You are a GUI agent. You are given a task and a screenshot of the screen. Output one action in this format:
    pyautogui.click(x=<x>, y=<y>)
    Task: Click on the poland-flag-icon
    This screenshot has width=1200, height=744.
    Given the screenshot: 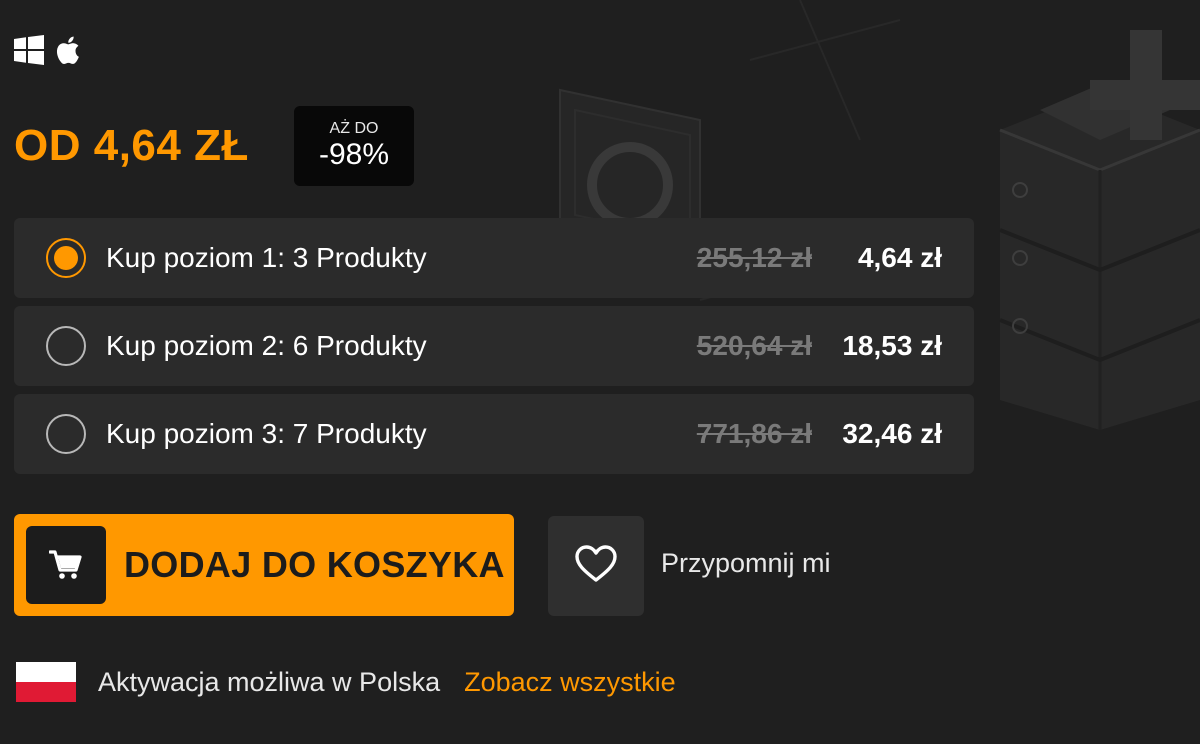 What is the action you would take?
    pyautogui.click(x=46, y=682)
    